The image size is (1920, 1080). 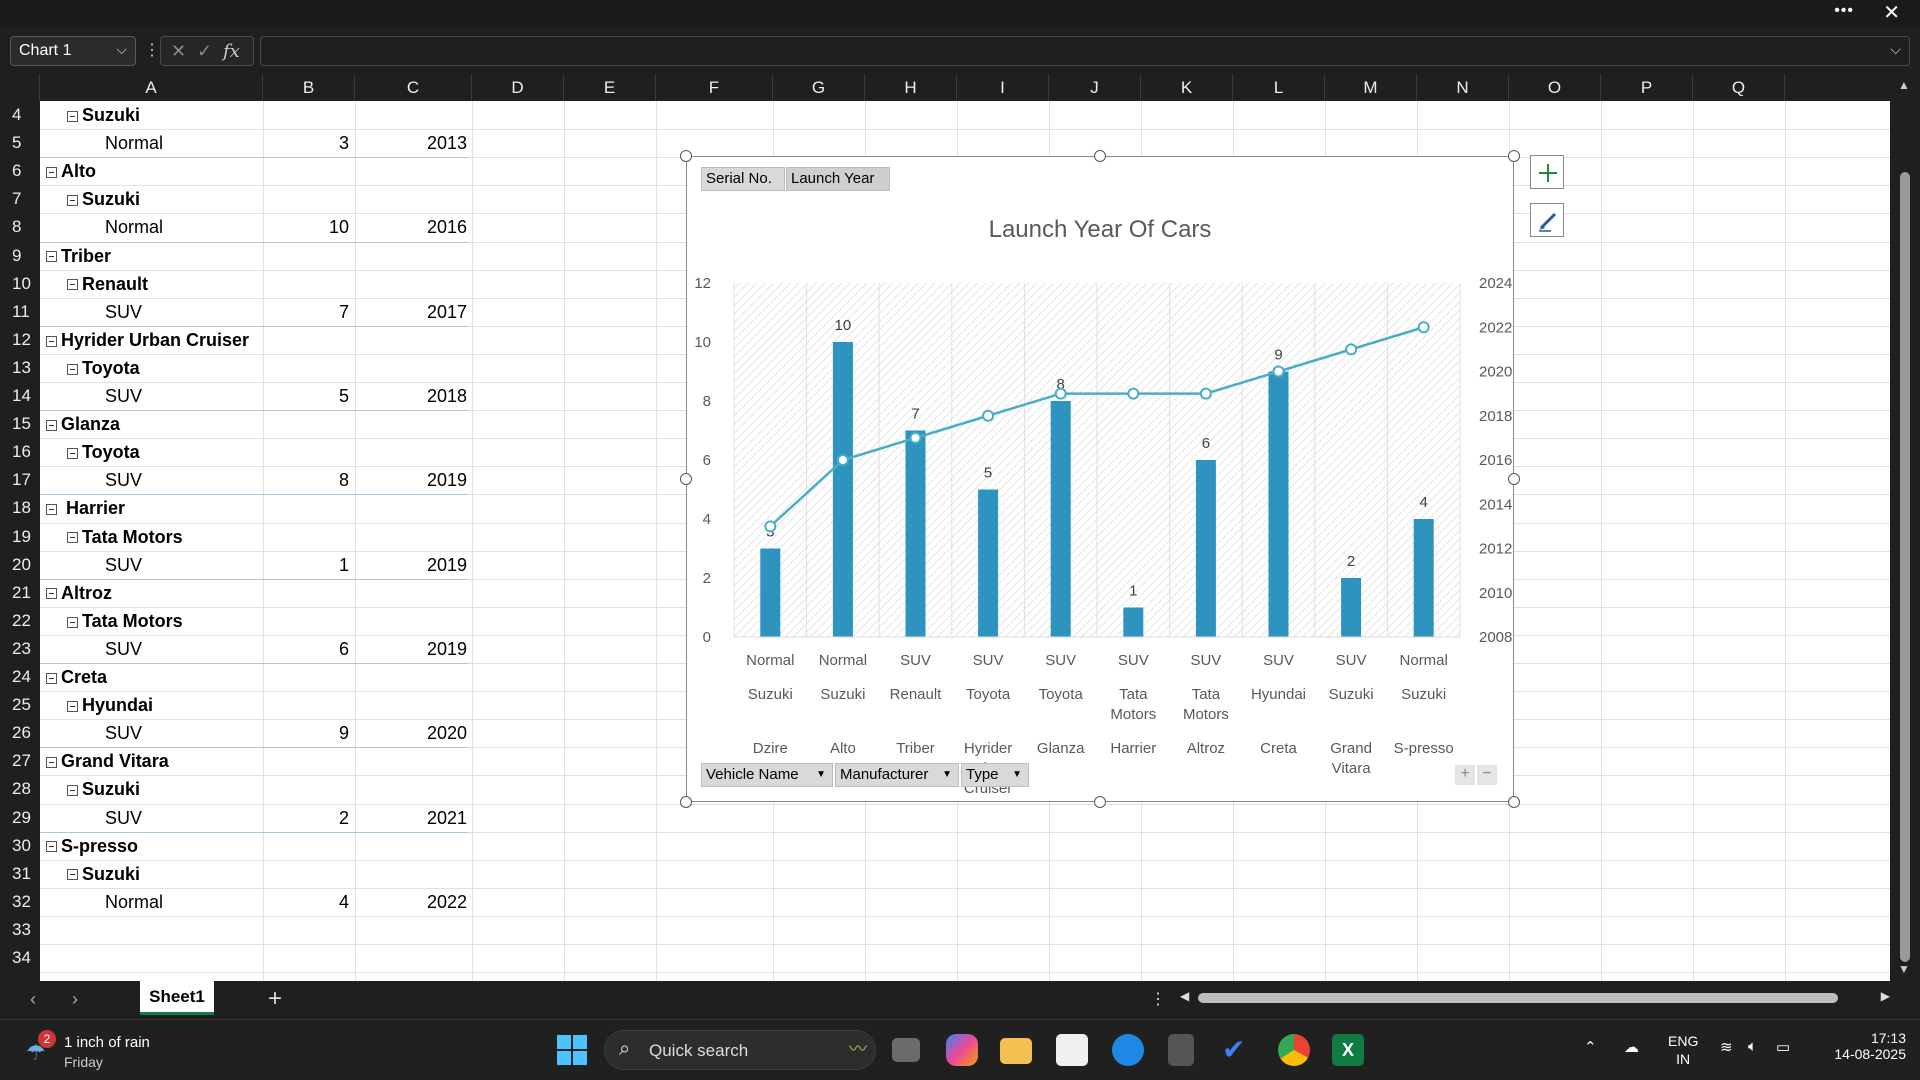 What do you see at coordinates (995, 775) in the screenshot?
I see `type-field-button: Type ▼` at bounding box center [995, 775].